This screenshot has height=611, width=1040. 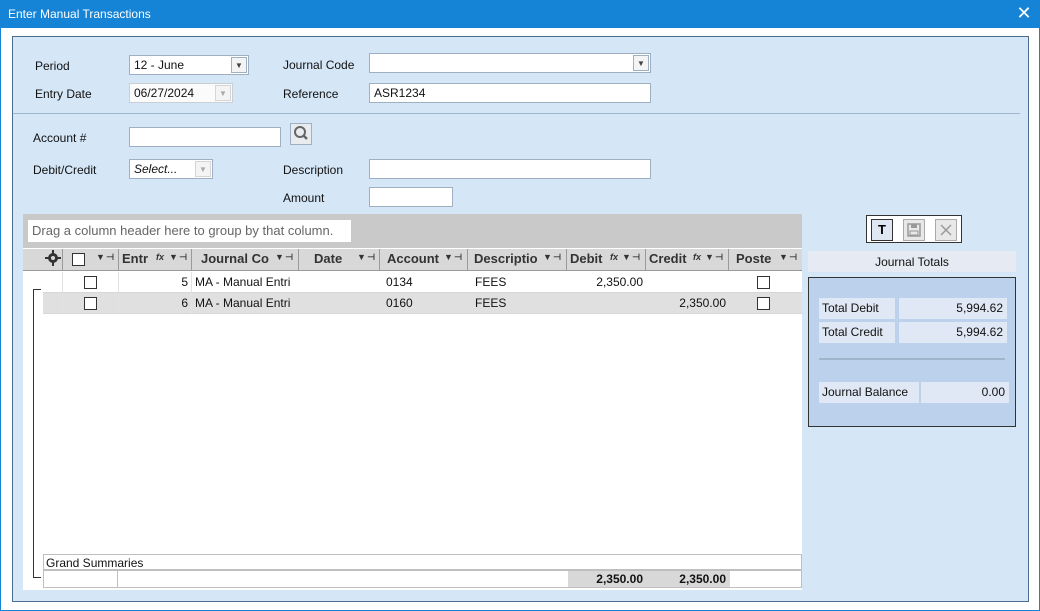 What do you see at coordinates (311, 94) in the screenshot?
I see `reference-label: Reference` at bounding box center [311, 94].